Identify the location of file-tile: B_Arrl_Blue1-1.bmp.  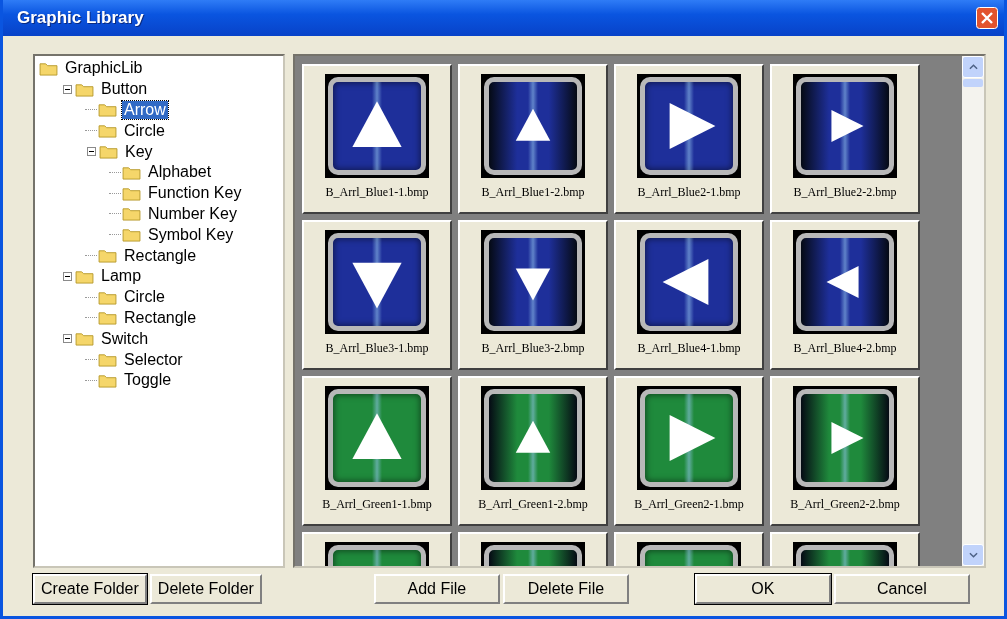
(377, 139).